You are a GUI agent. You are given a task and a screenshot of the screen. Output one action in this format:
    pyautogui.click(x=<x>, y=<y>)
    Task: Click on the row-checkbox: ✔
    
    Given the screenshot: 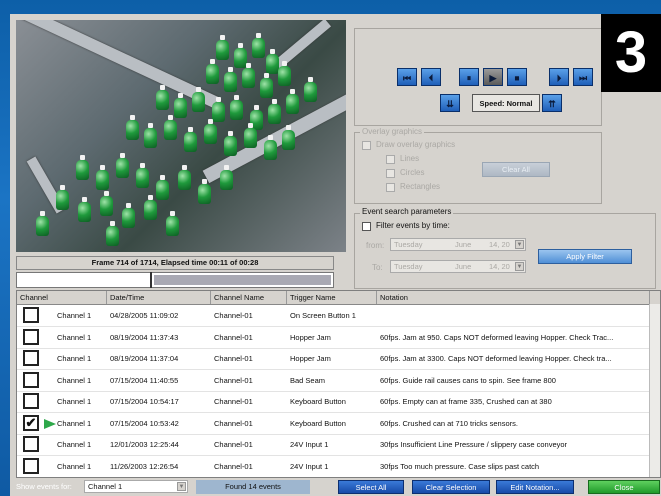 What is the action you would take?
    pyautogui.click(x=31, y=422)
    